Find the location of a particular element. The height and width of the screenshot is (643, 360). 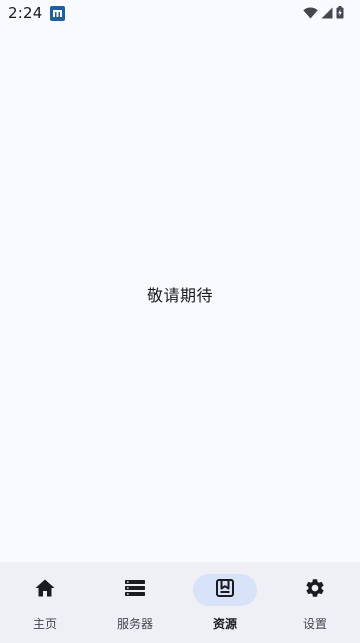

cellular-signal-icon is located at coordinates (327, 13).